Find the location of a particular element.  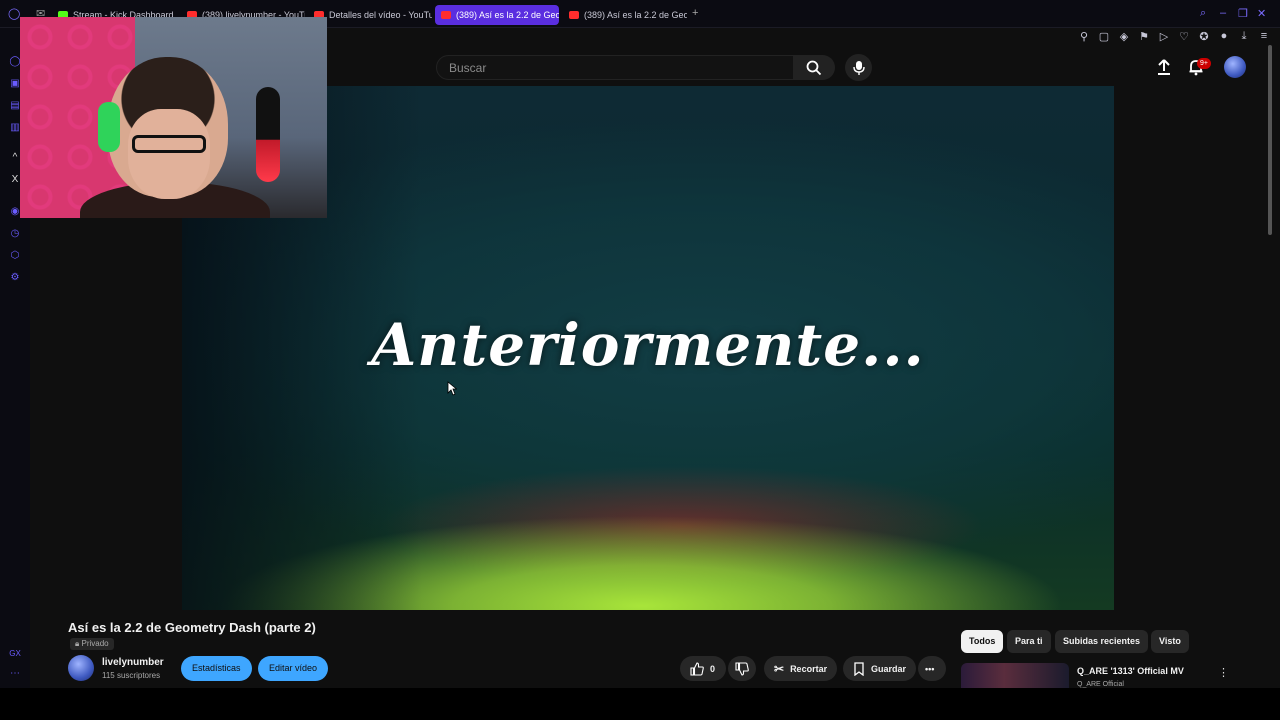

recommendation-channel: Q_ARE Official is located at coordinates (1100, 684).